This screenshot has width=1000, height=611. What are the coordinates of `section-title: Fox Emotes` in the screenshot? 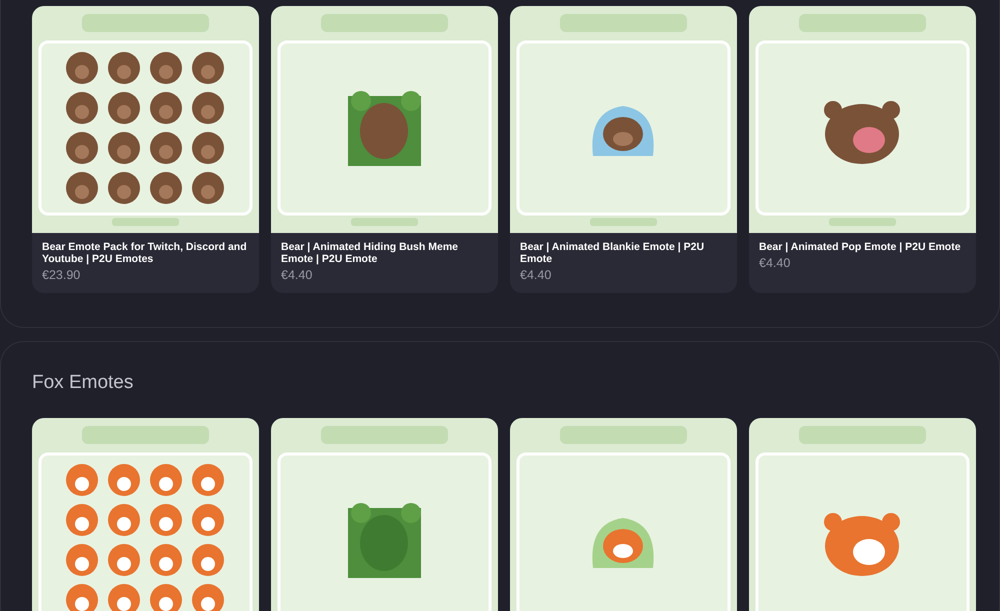 It's located at (83, 383).